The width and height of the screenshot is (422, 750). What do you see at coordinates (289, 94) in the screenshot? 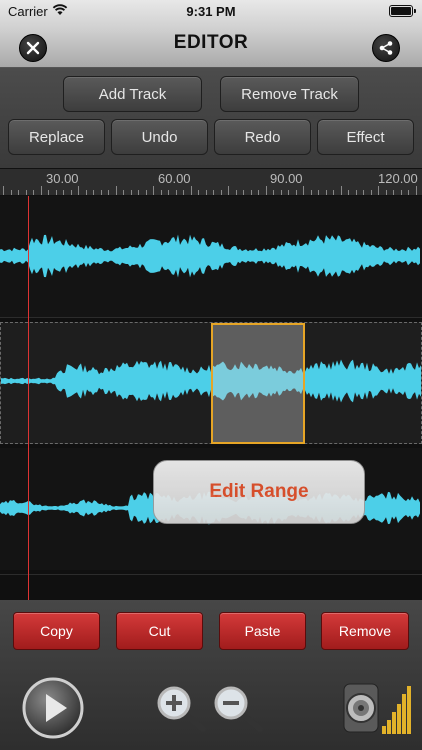
I see `remove-track-button: Remove Track` at bounding box center [289, 94].